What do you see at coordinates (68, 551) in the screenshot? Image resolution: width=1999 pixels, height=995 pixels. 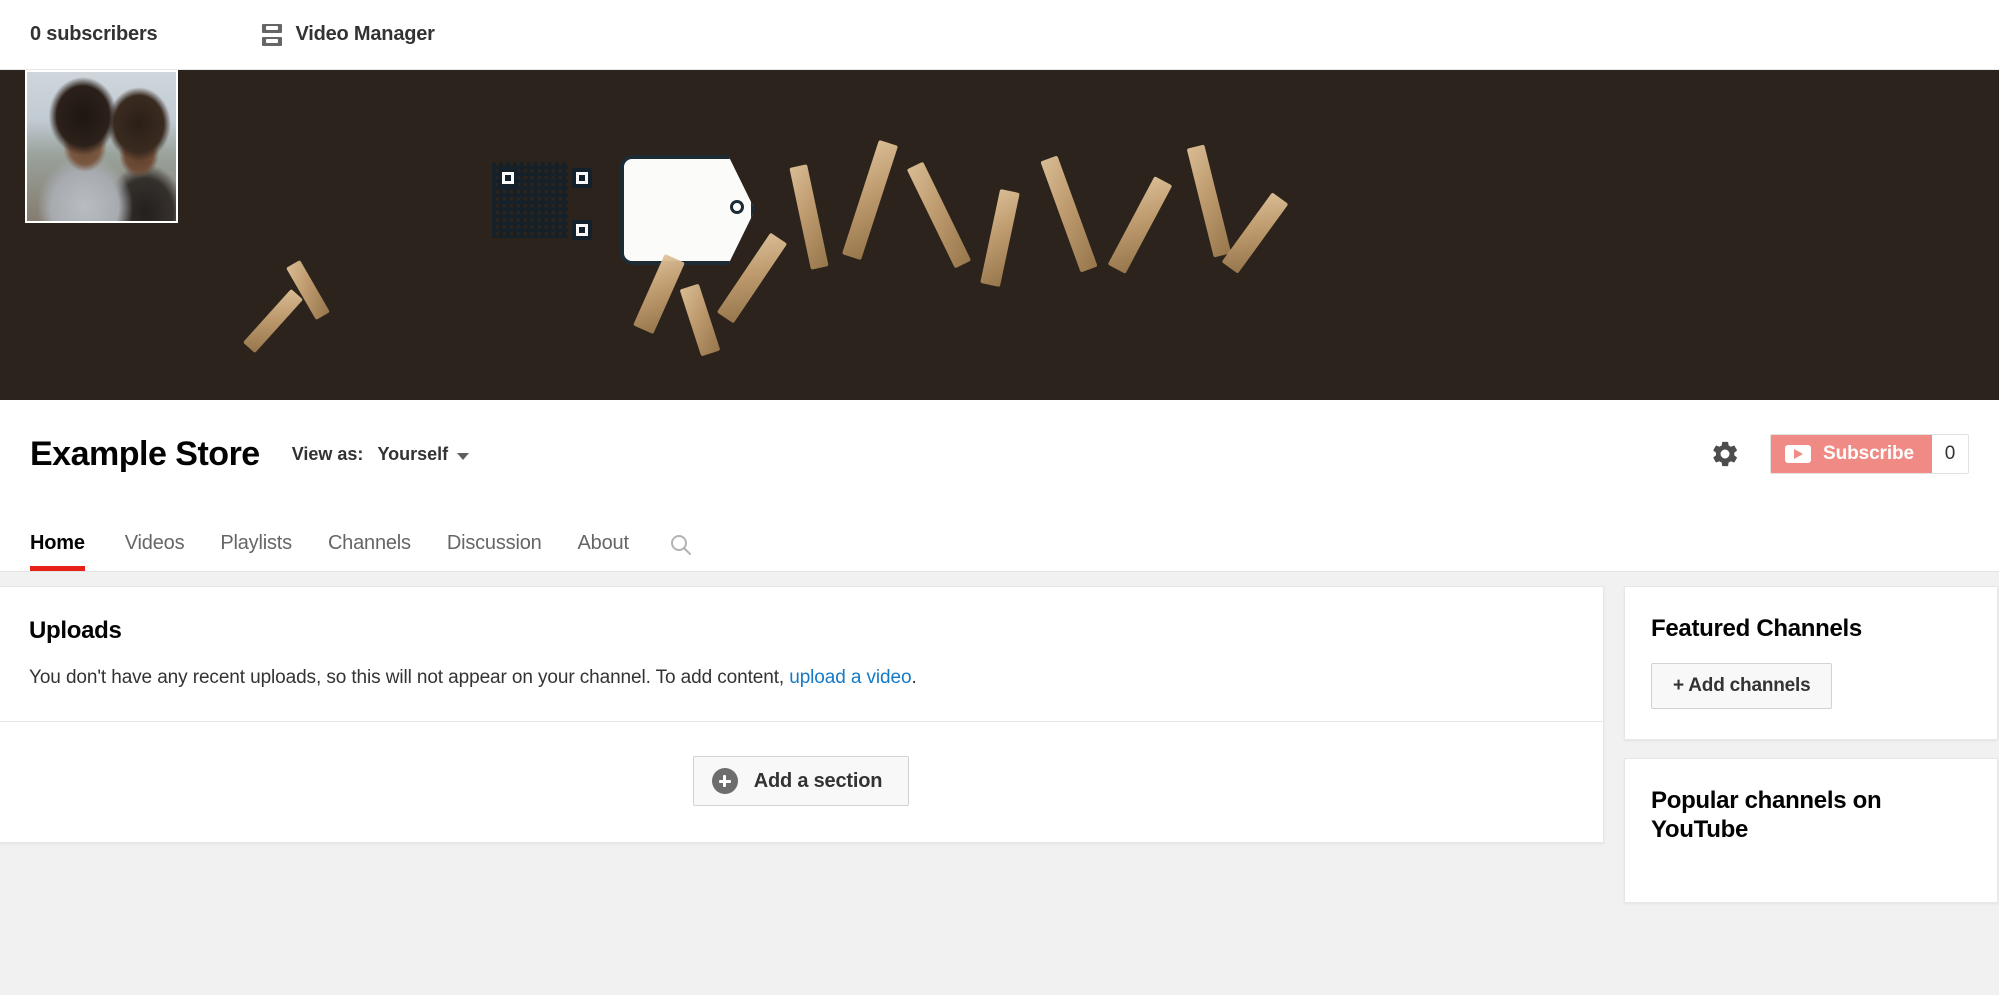 I see `tab-home: Home` at bounding box center [68, 551].